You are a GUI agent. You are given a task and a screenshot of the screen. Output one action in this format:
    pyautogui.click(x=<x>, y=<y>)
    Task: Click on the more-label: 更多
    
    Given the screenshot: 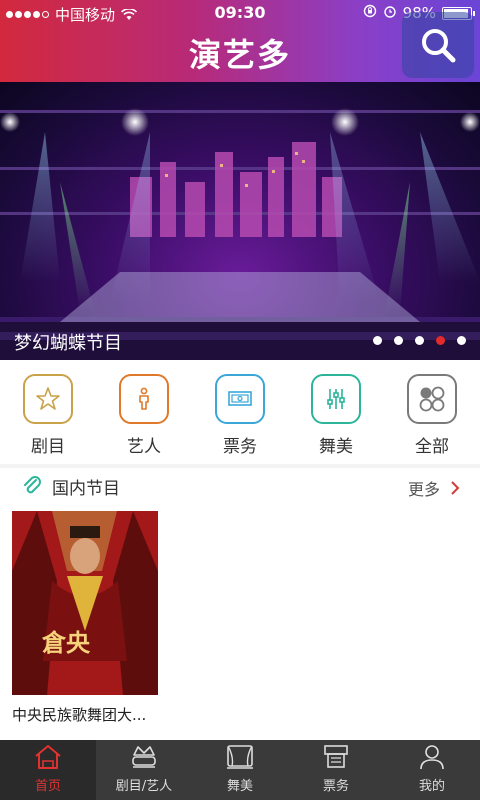 What is the action you would take?
    pyautogui.click(x=423, y=489)
    